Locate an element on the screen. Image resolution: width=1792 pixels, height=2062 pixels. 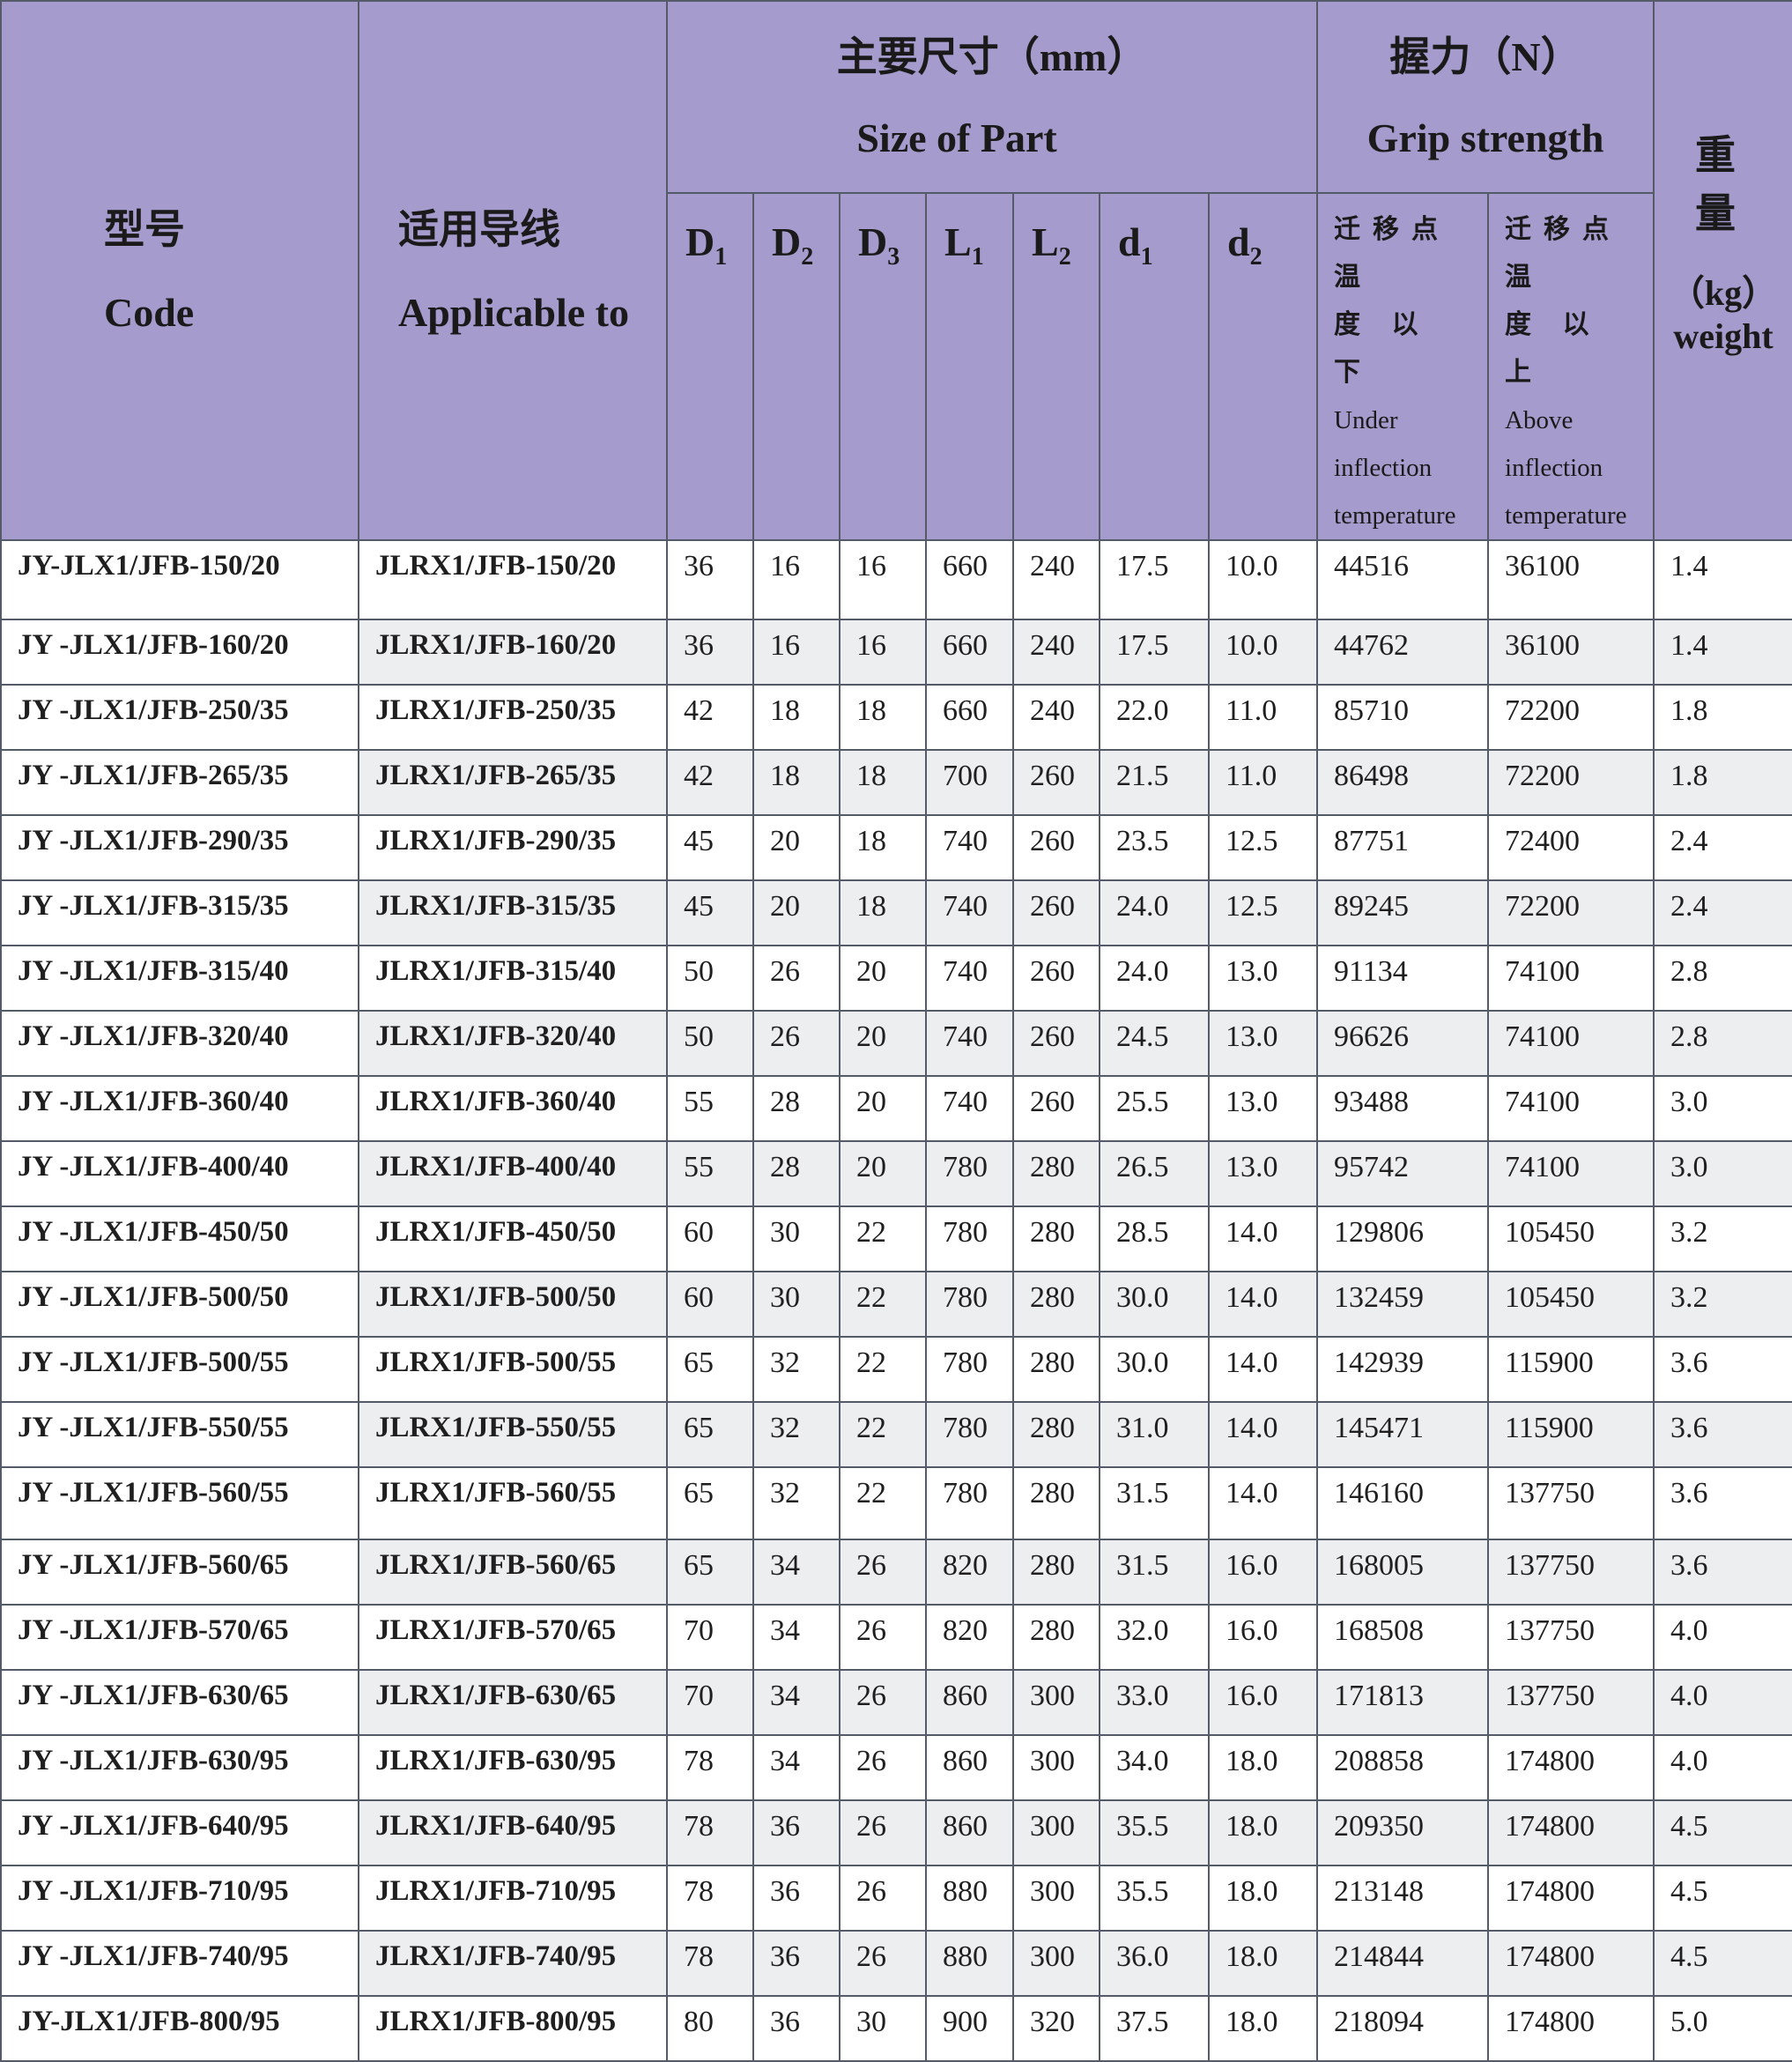
header-applicable-en: Applicable to is located at coordinates (513, 312).